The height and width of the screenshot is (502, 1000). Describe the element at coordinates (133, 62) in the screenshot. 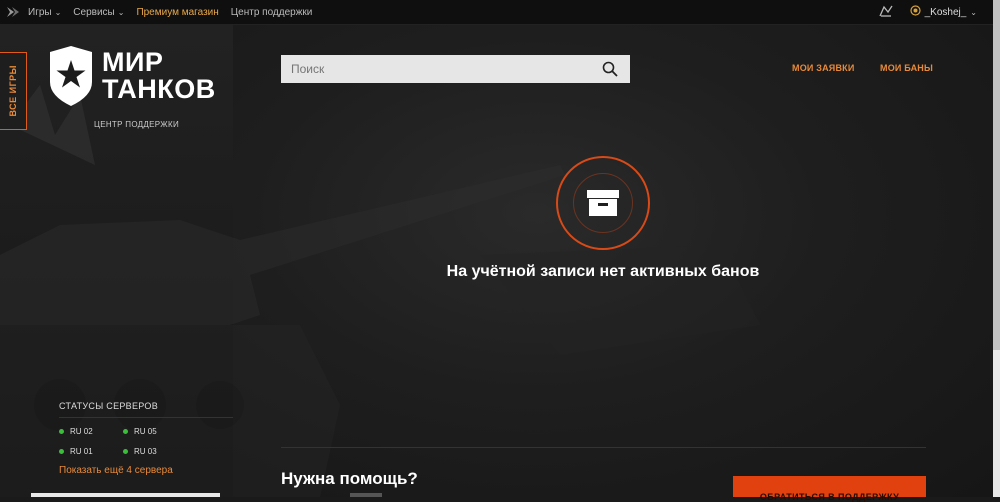

I see `brand-name-line1: МИР` at that location.